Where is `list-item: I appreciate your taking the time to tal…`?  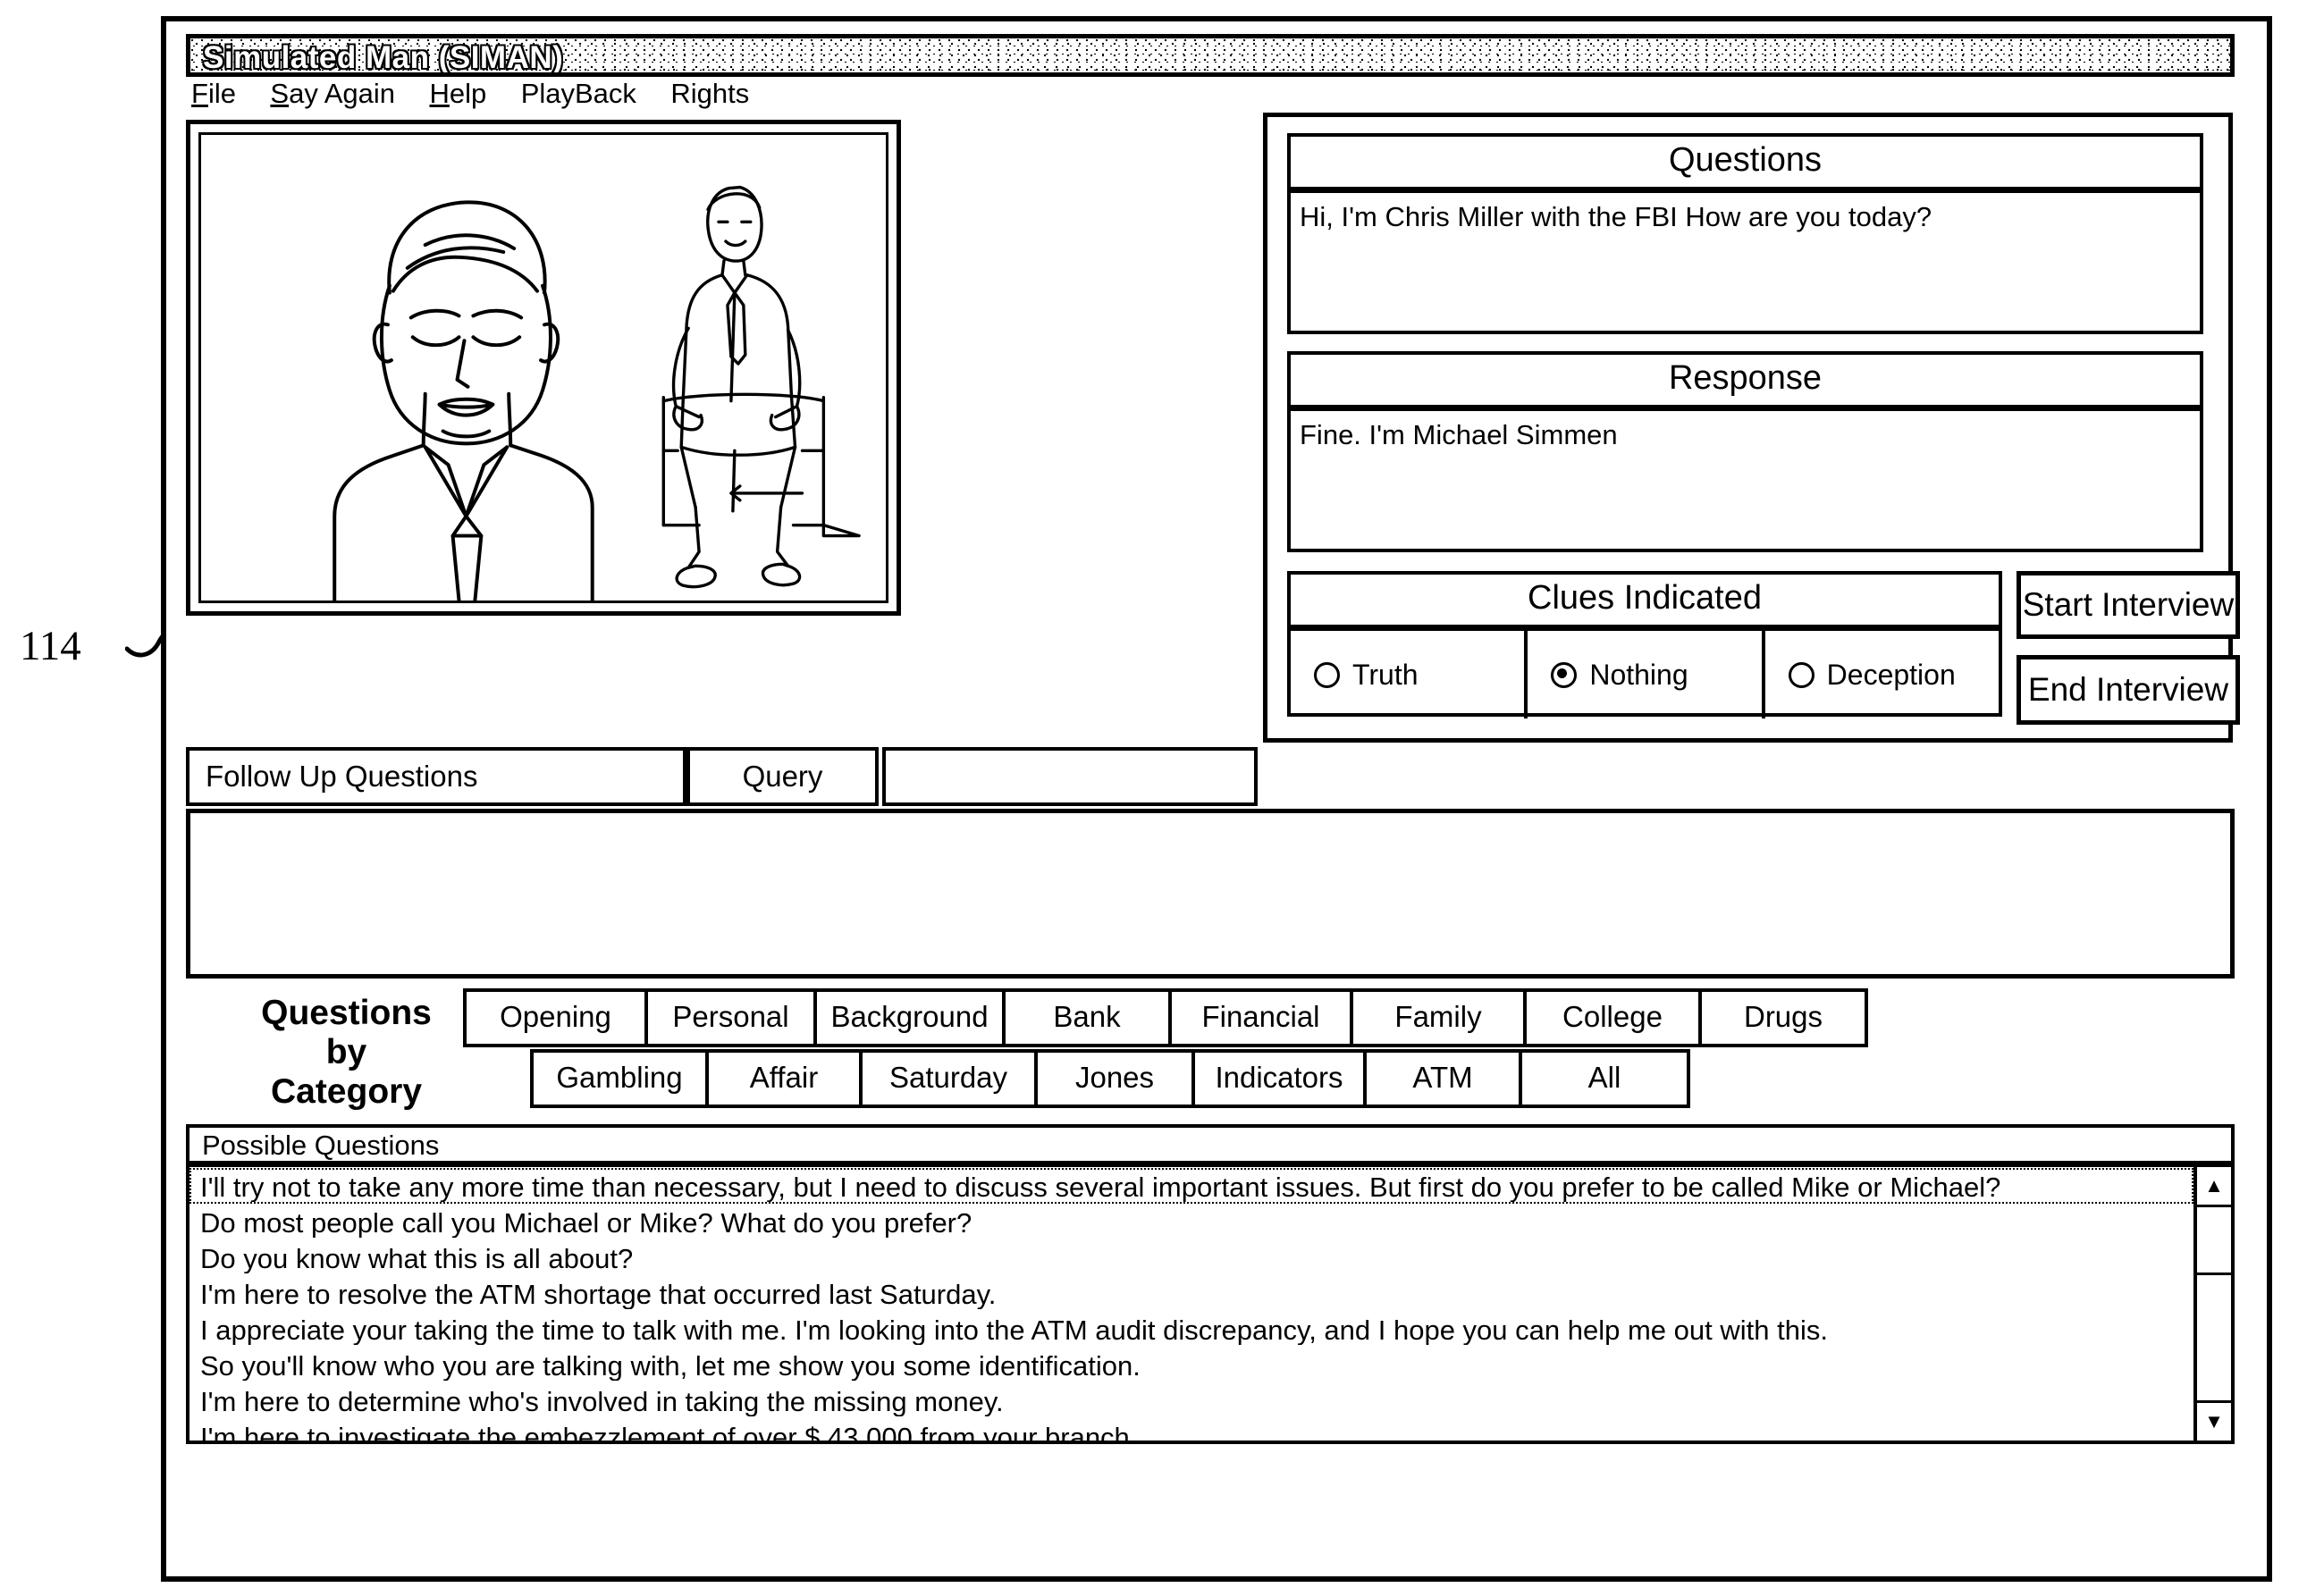
list-item: I appreciate your taking the time to tal… is located at coordinates (1191, 1329).